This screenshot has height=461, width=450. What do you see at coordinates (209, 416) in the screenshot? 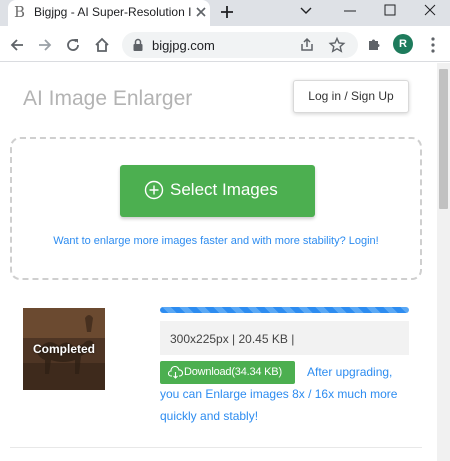
I see `upgrade-link-line-3: quickly and stably!` at bounding box center [209, 416].